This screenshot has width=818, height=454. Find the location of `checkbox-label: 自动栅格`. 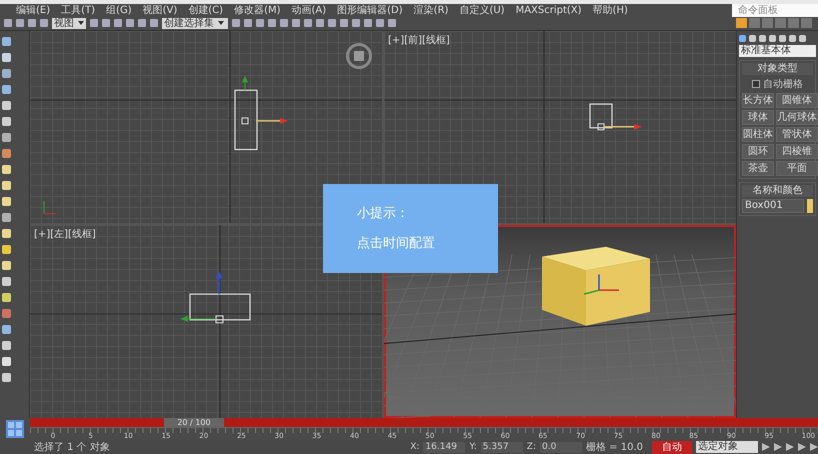

checkbox-label: 自动栅格 is located at coordinates (783, 84).